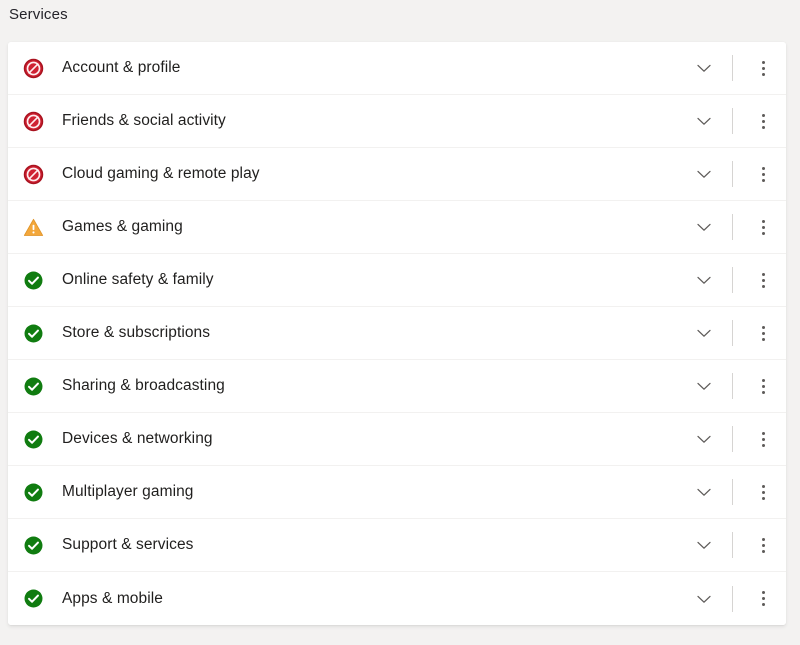  Describe the element at coordinates (121, 67) in the screenshot. I see `service-row-label: Account & profile` at that location.